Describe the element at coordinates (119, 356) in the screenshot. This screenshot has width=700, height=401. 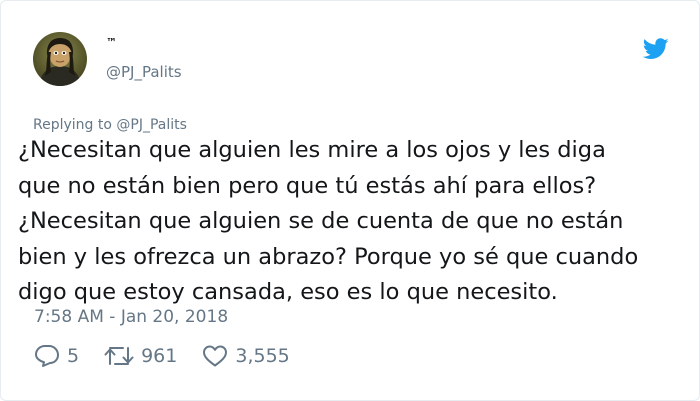
I see `retweet-icon` at that location.